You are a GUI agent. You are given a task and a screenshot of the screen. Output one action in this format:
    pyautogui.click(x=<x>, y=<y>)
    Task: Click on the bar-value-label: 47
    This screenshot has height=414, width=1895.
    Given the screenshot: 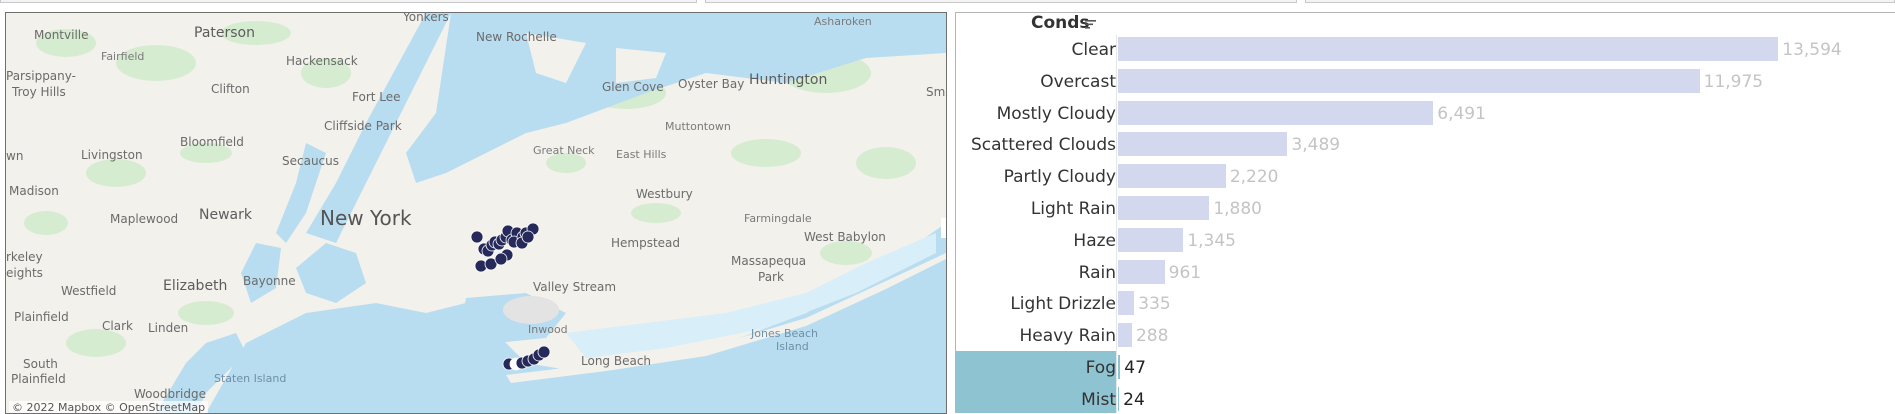 What is the action you would take?
    pyautogui.click(x=1135, y=368)
    